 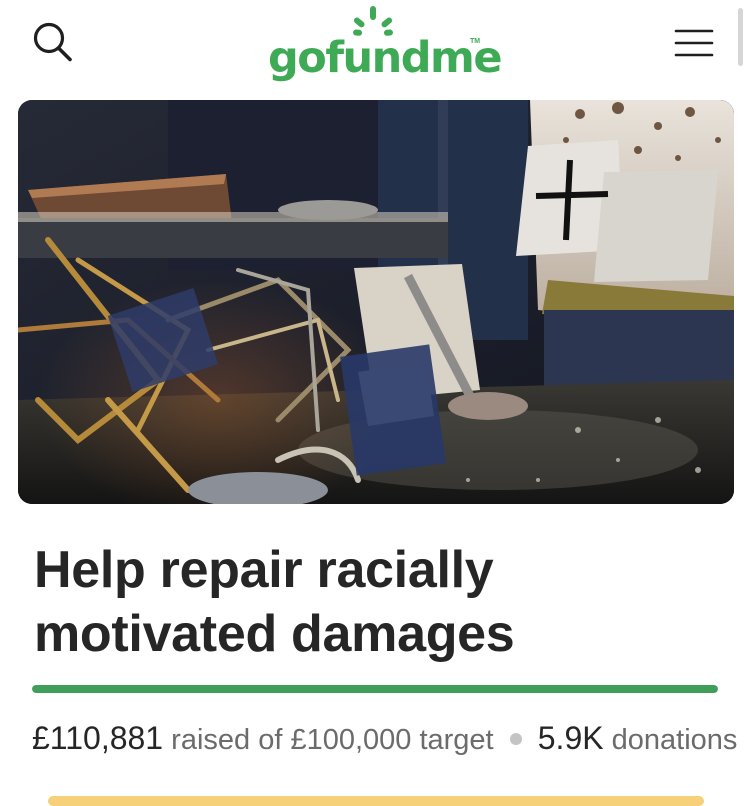 I want to click on search-button, so click(x=54, y=44).